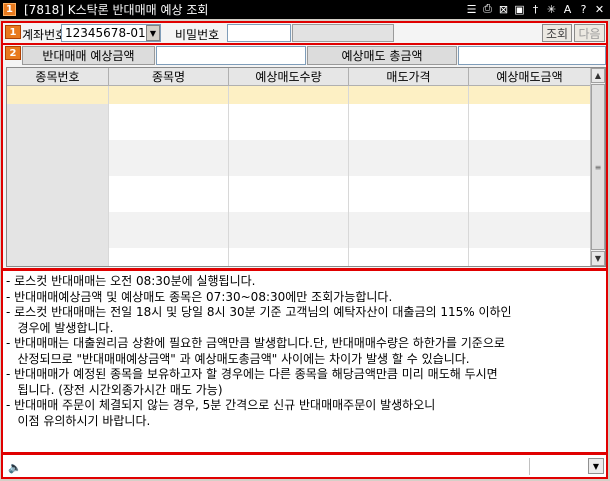  I want to click on status-dropdown-button: ▼, so click(596, 466).